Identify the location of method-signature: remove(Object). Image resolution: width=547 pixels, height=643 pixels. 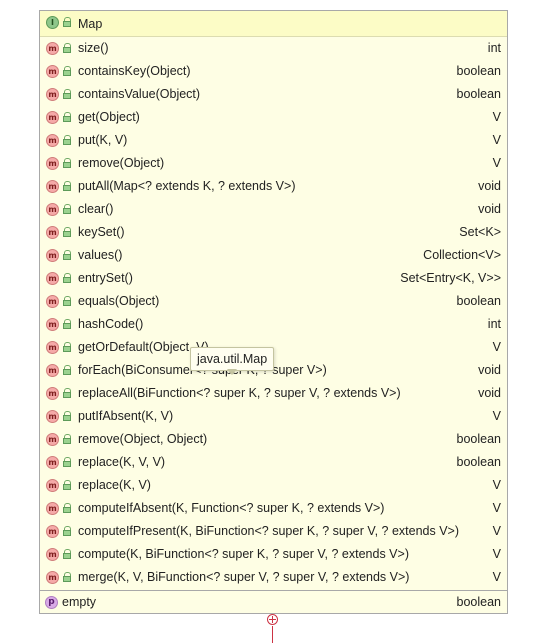
(121, 163).